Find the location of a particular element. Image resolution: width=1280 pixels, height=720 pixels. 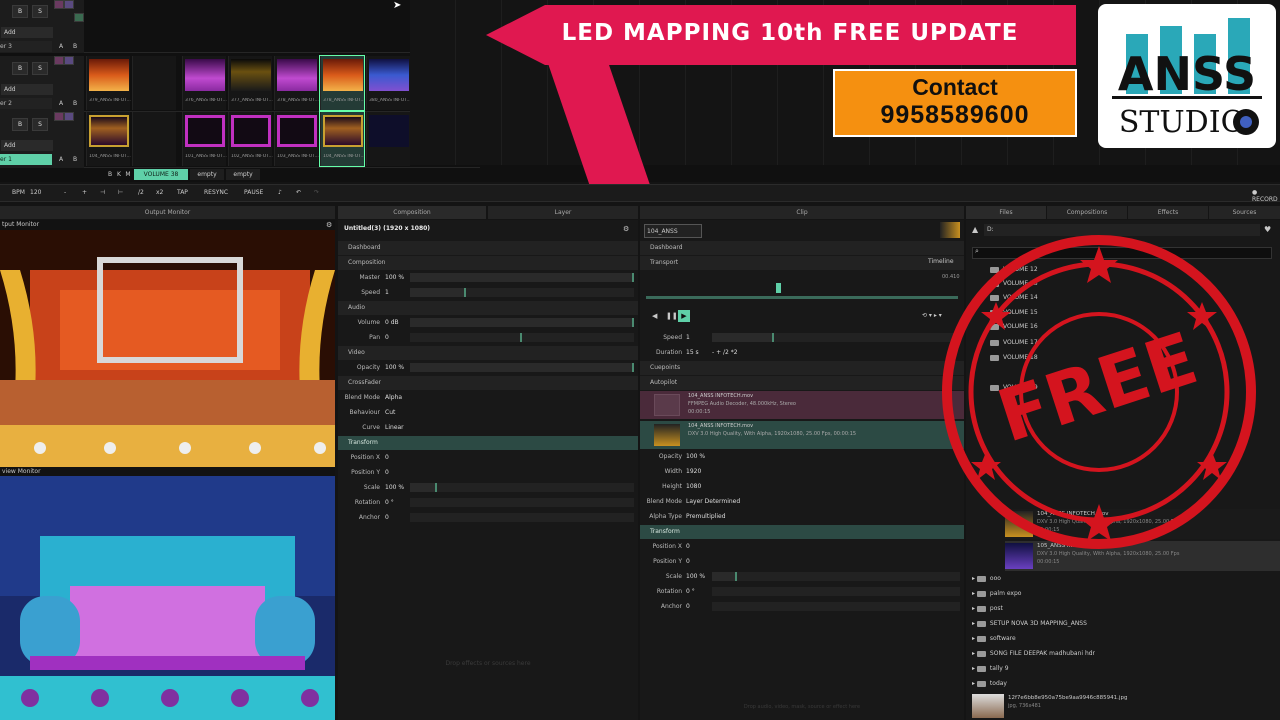

folder-item: ▸ palm expo is located at coordinates (1124, 594).